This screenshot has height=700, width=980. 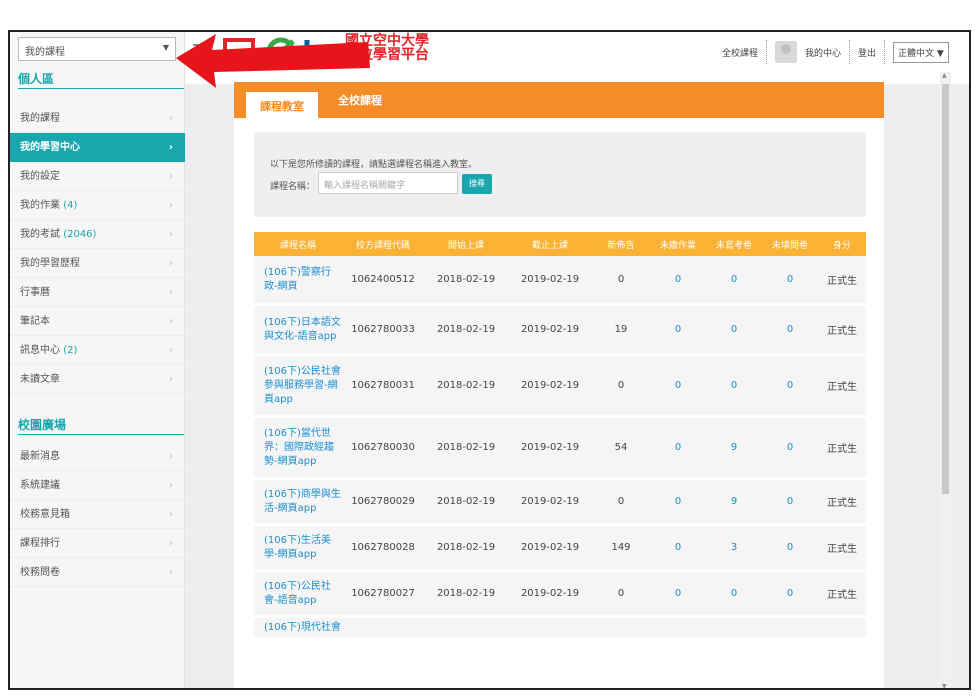 What do you see at coordinates (298, 628) in the screenshot?
I see `course-name-link: (106下)現代社會` at bounding box center [298, 628].